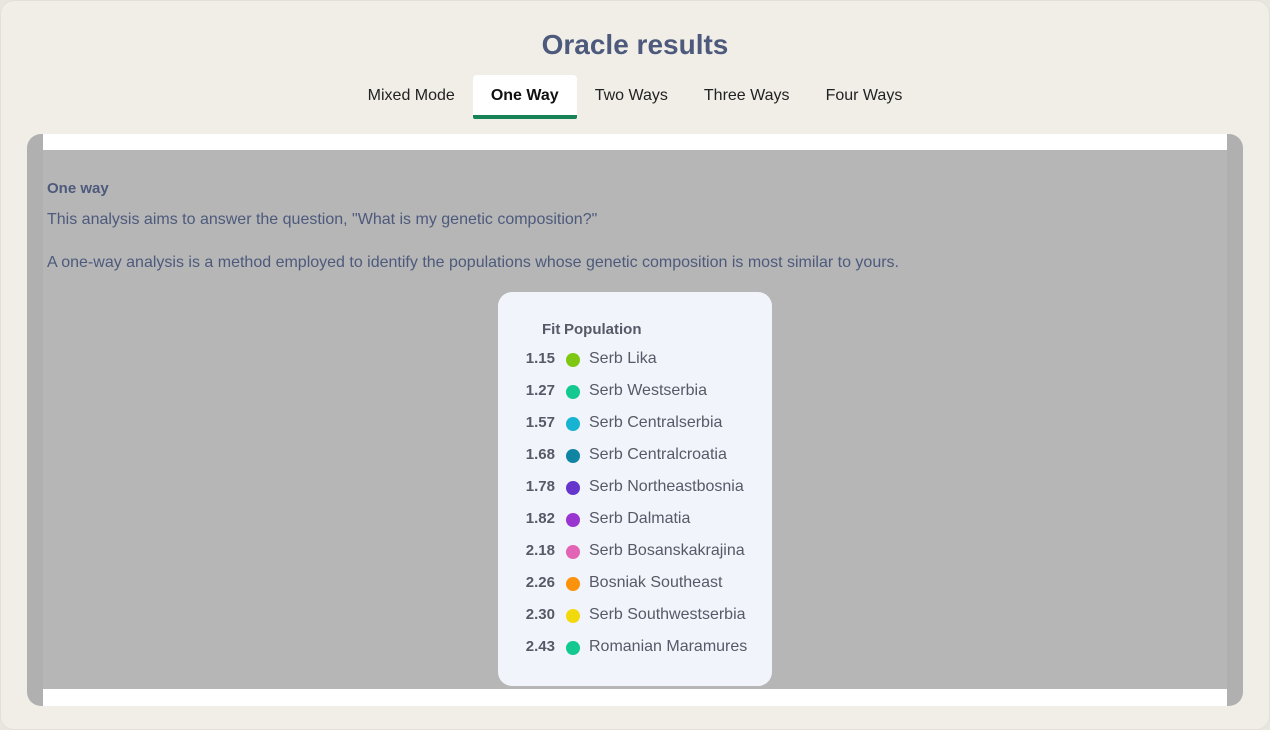 The width and height of the screenshot is (1270, 730). What do you see at coordinates (540, 486) in the screenshot?
I see `fit-value: 1.78` at bounding box center [540, 486].